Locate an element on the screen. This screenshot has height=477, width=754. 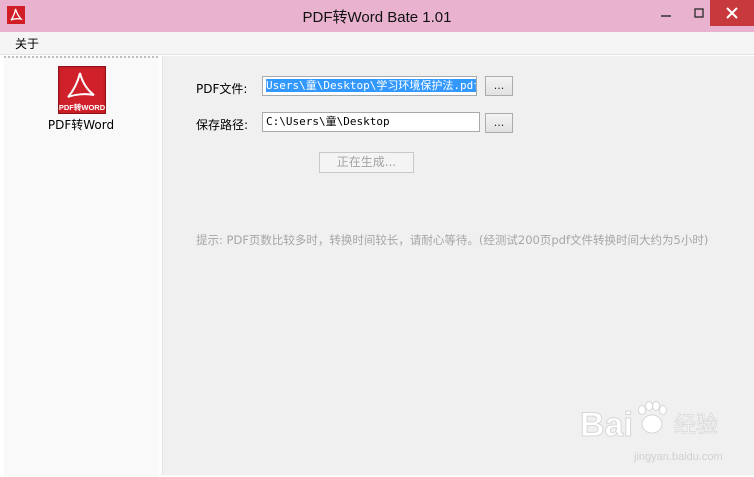
acrobat-logo-icon: PDF转WORD is located at coordinates (82, 90).